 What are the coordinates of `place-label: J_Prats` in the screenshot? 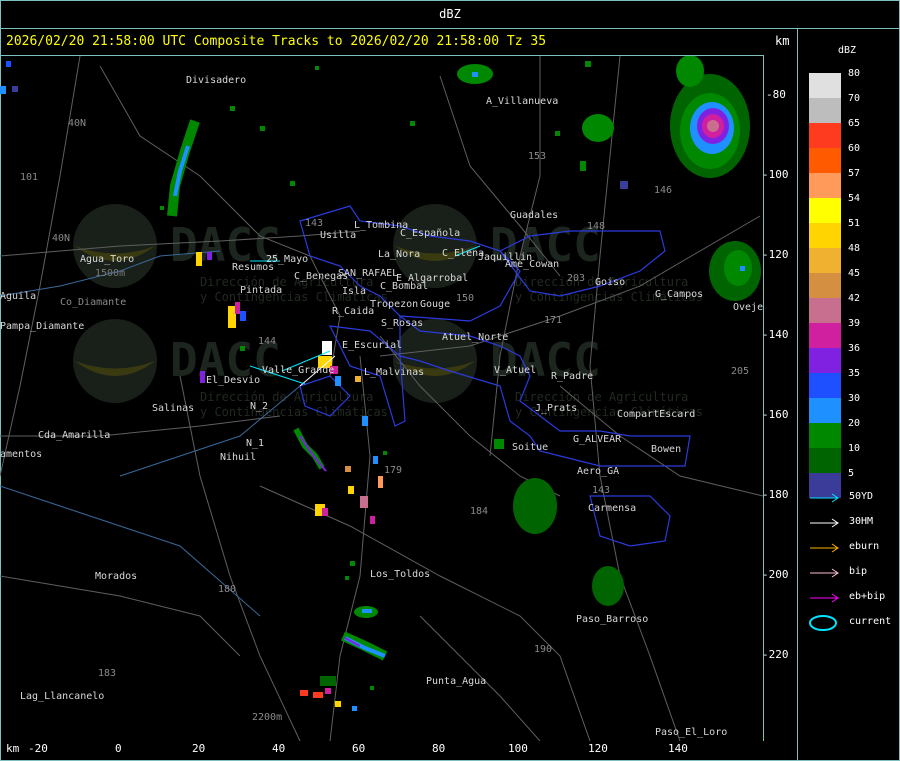 It's located at (556, 408).